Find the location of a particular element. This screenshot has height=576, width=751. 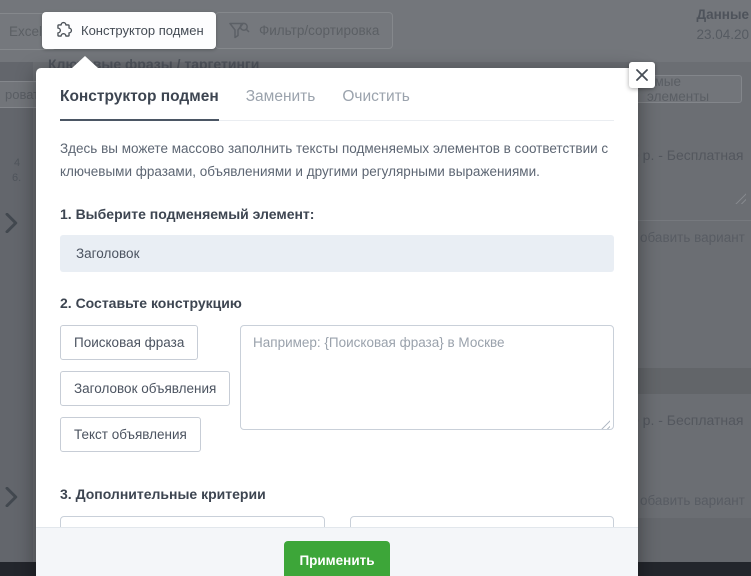

construction-textarea-wrap is located at coordinates (427, 380).